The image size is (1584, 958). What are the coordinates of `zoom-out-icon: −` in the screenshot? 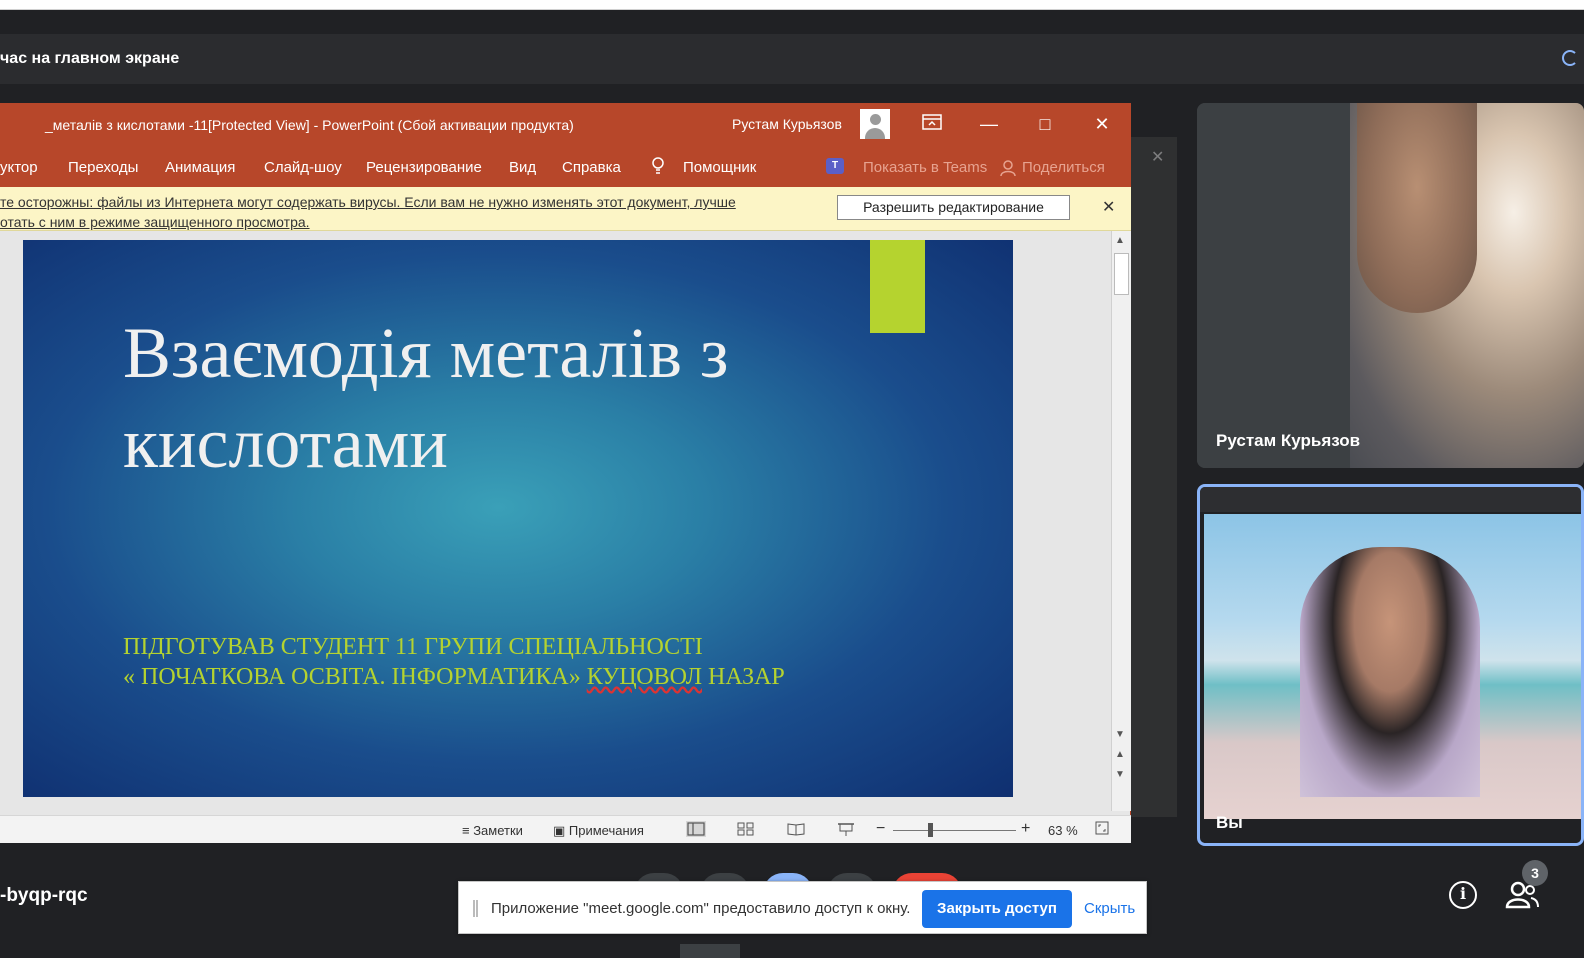 It's located at (880, 829).